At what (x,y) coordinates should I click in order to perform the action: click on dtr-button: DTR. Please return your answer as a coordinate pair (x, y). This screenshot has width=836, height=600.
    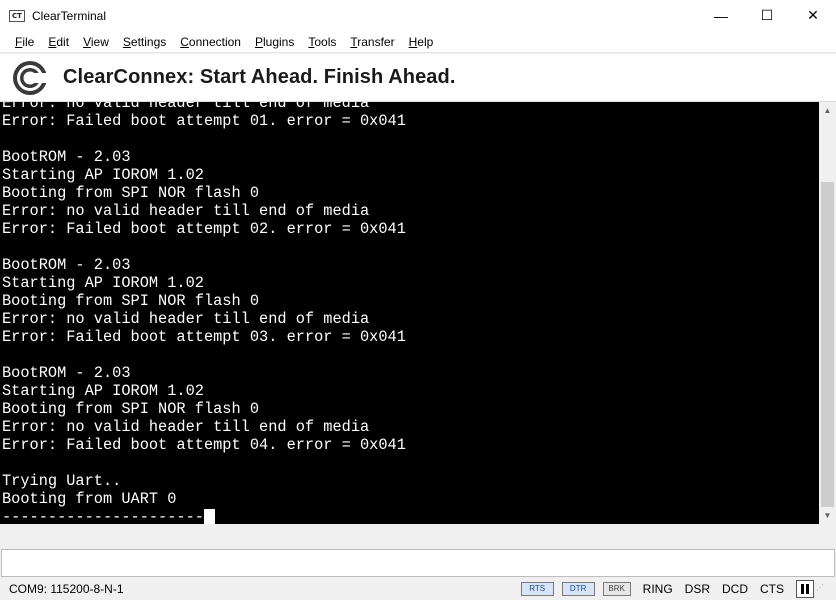
    Looking at the image, I should click on (578, 589).